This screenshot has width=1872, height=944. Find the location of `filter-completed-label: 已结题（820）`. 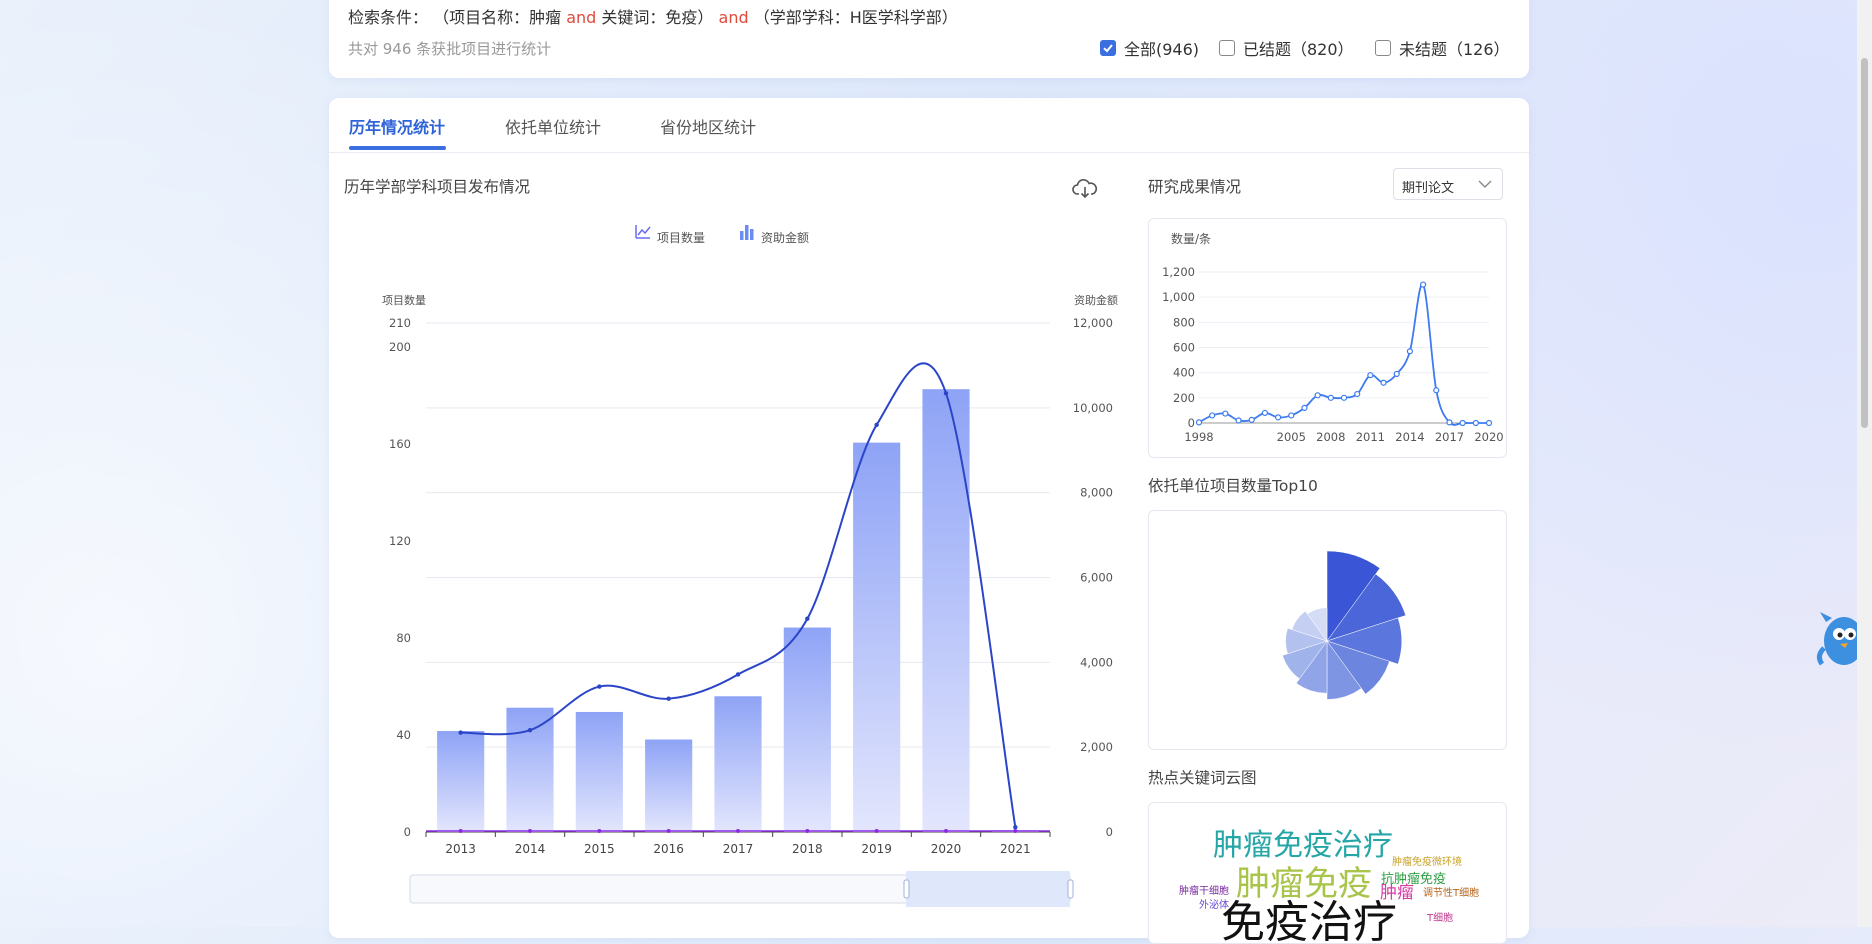

filter-completed-label: 已结题（820） is located at coordinates (1298, 49).